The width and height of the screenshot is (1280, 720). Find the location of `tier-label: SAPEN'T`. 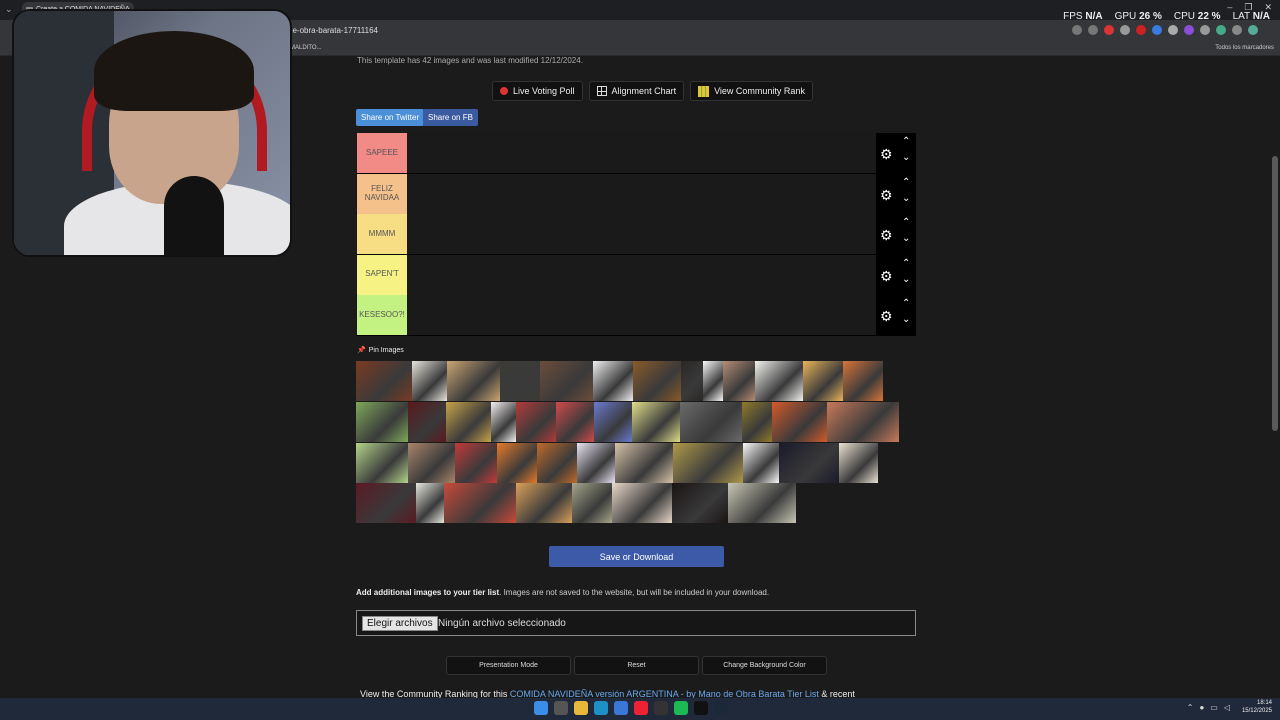

tier-label: SAPEN'T is located at coordinates (382, 274).